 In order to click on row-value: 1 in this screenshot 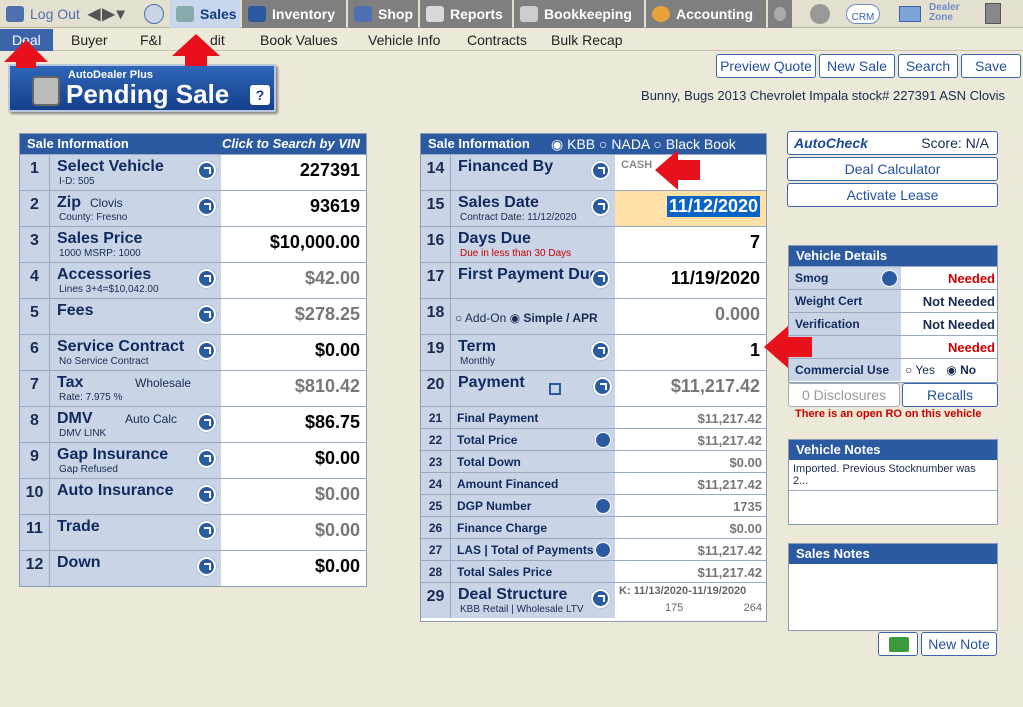, I will do `click(755, 350)`.